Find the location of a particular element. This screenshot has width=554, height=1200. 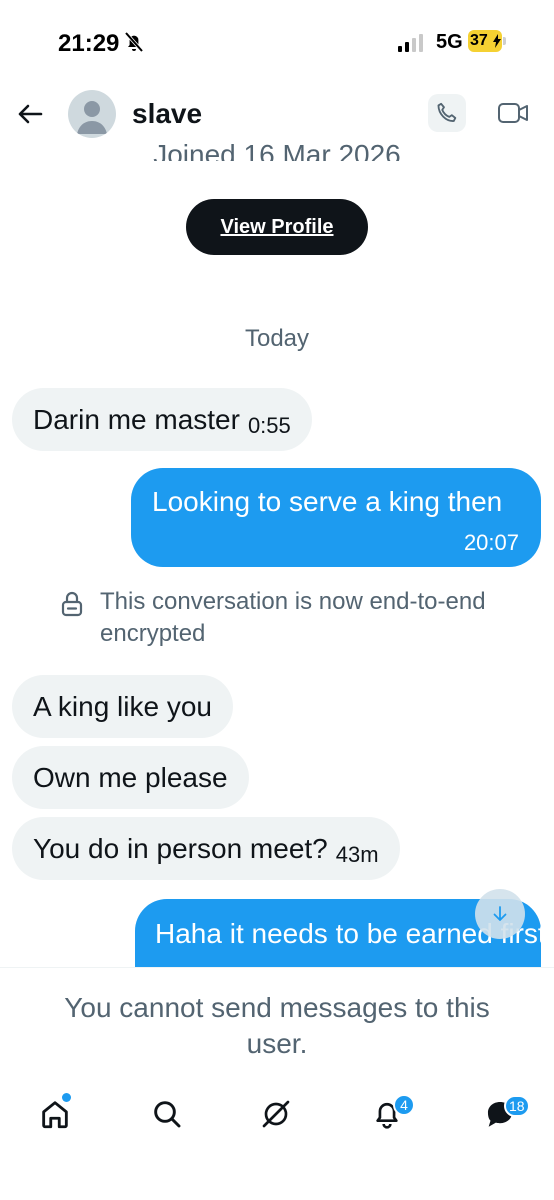

joined-date: Joined 16 Mar 2026 is located at coordinates (277, 150).